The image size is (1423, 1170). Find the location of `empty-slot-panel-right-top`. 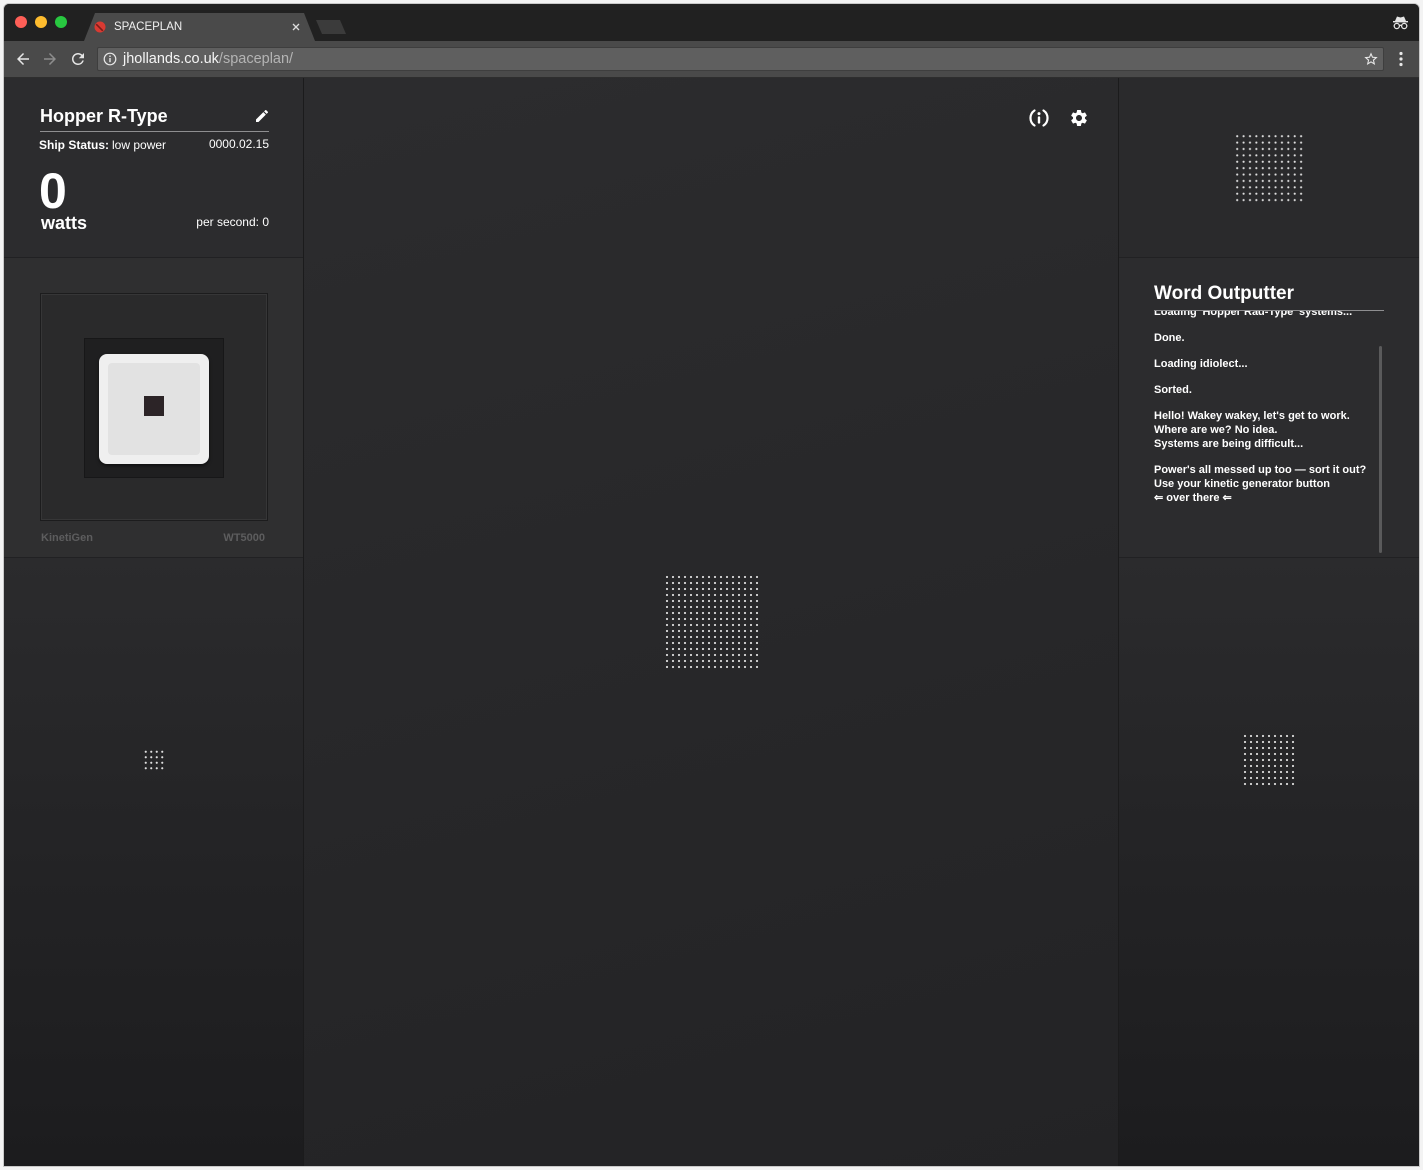

empty-slot-panel-right-top is located at coordinates (1269, 168).